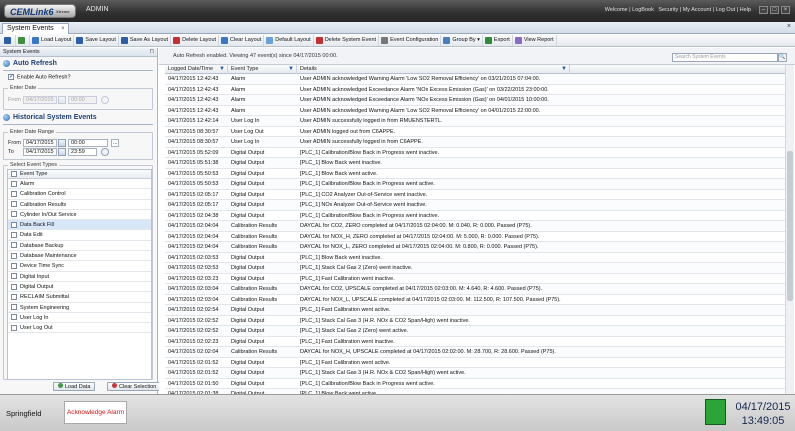 The image size is (795, 431). What do you see at coordinates (79, 318) in the screenshot?
I see `event-type-item: User Log In` at bounding box center [79, 318].